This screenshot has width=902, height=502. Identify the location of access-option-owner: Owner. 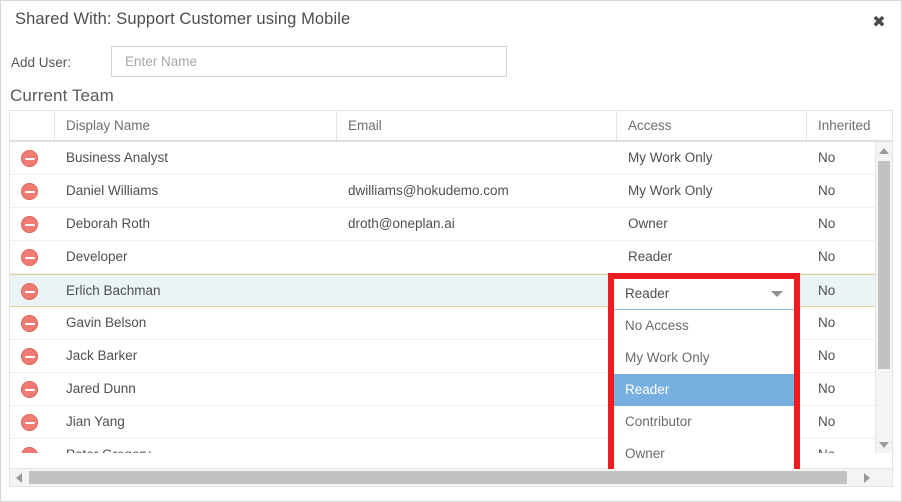
(704, 454).